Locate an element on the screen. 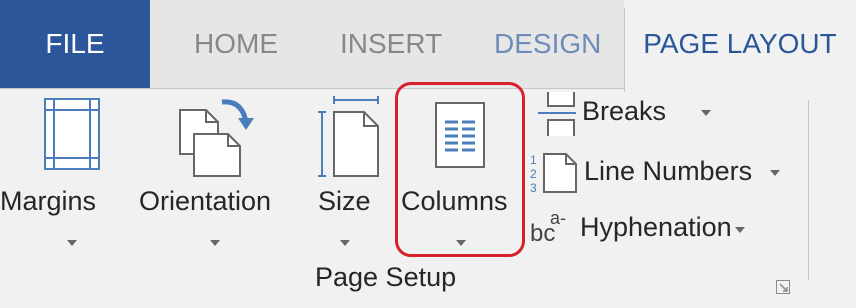 Image resolution: width=856 pixels, height=308 pixels. tab-divider is located at coordinates (312, 88).